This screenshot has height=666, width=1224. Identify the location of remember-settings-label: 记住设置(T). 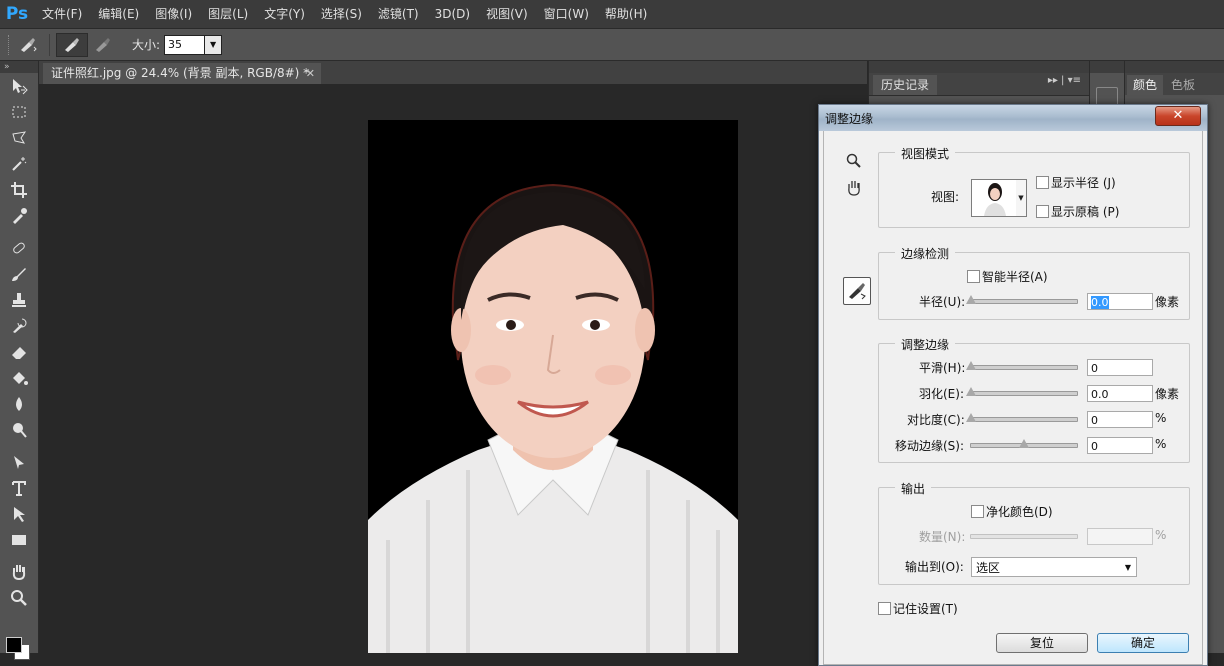
(925, 609).